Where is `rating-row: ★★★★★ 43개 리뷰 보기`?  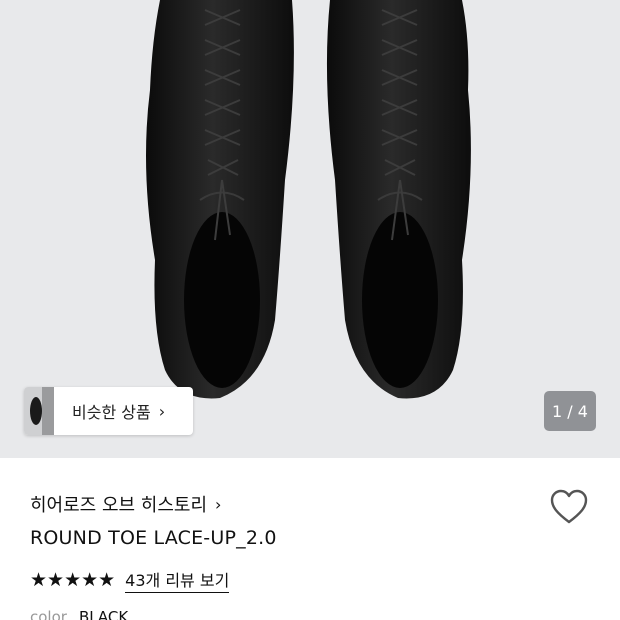 rating-row: ★★★★★ 43개 리뷰 보기 is located at coordinates (130, 580).